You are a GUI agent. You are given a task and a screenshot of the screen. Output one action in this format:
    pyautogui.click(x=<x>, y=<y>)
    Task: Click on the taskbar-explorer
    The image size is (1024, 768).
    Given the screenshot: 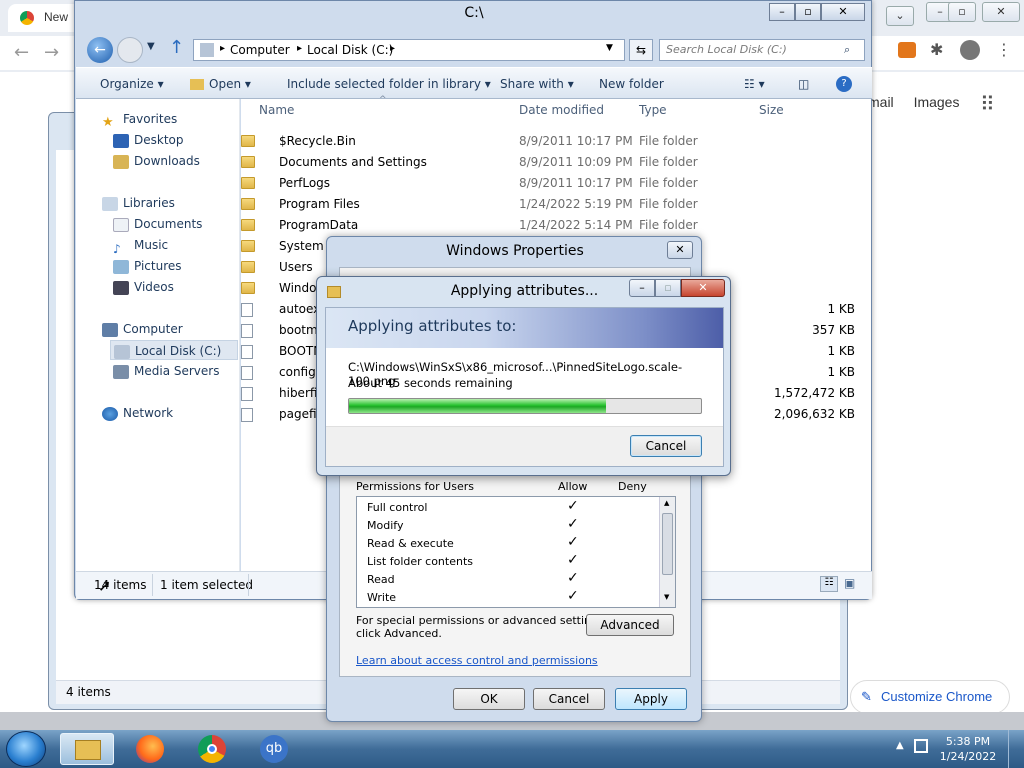 What is the action you would take?
    pyautogui.click(x=87, y=749)
    